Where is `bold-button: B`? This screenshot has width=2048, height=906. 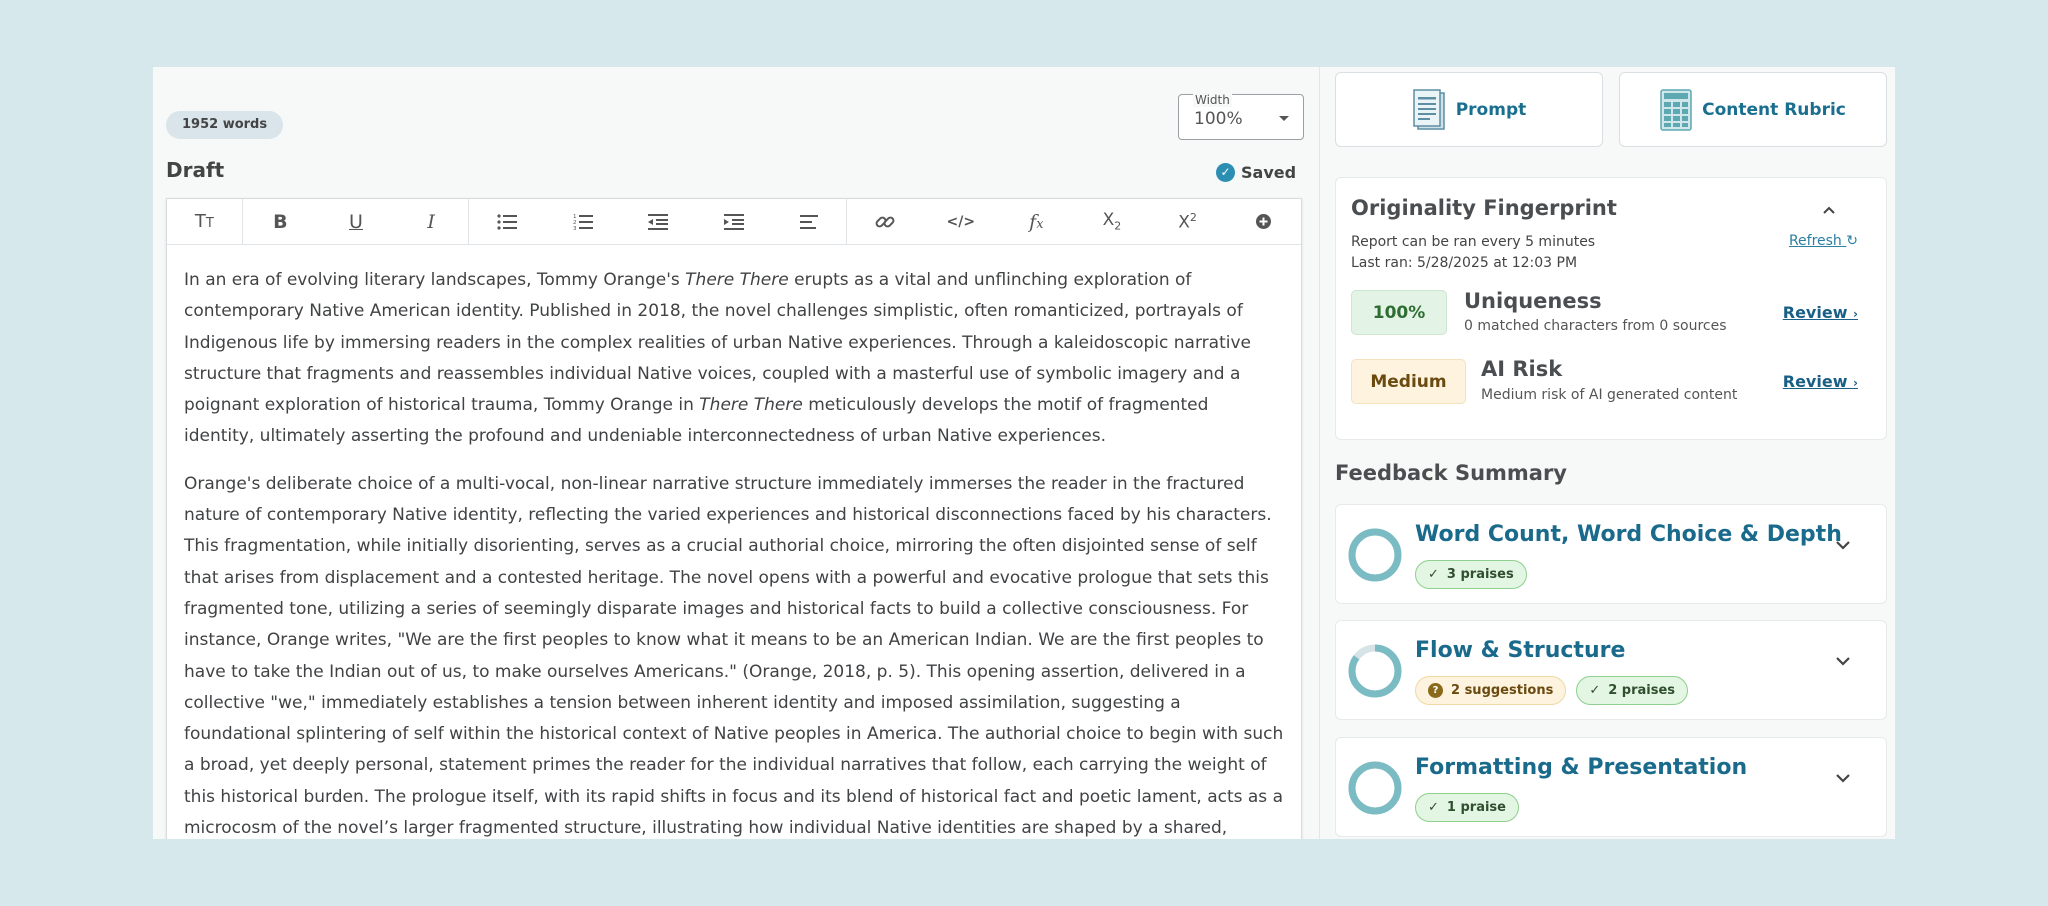
bold-button: B is located at coordinates (281, 222).